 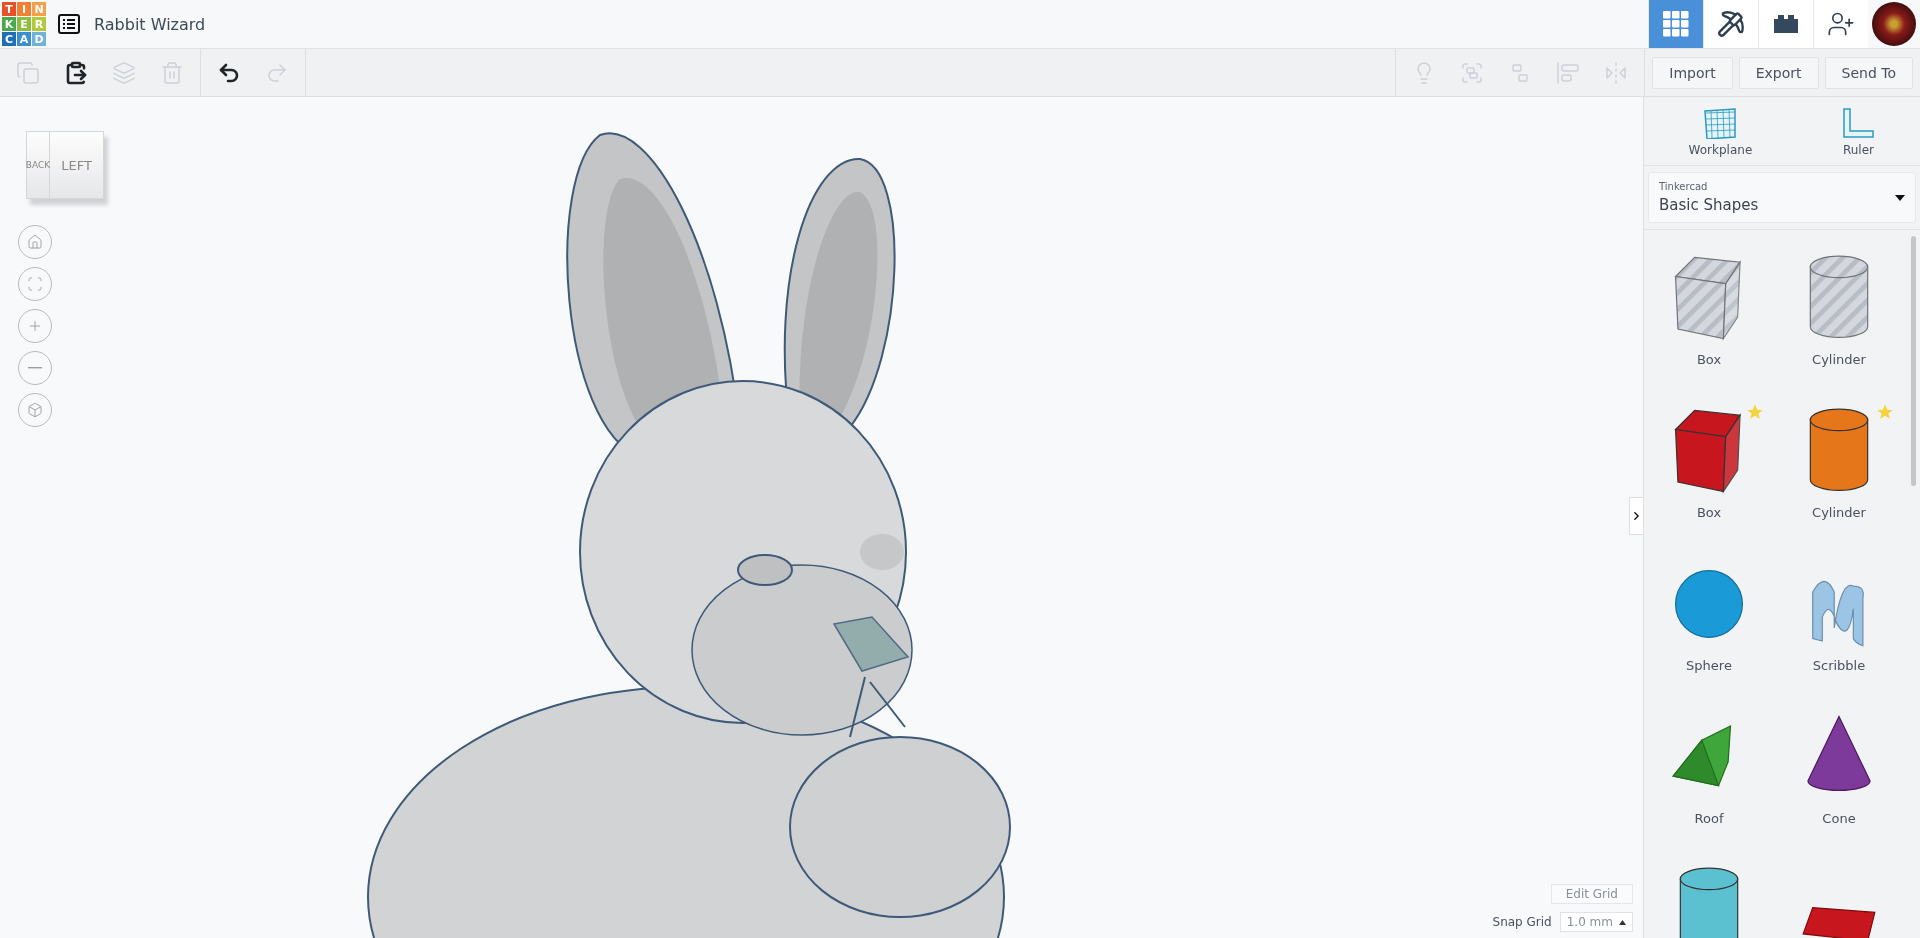 I want to click on shape-item: Scribble, so click(x=1839, y=632).